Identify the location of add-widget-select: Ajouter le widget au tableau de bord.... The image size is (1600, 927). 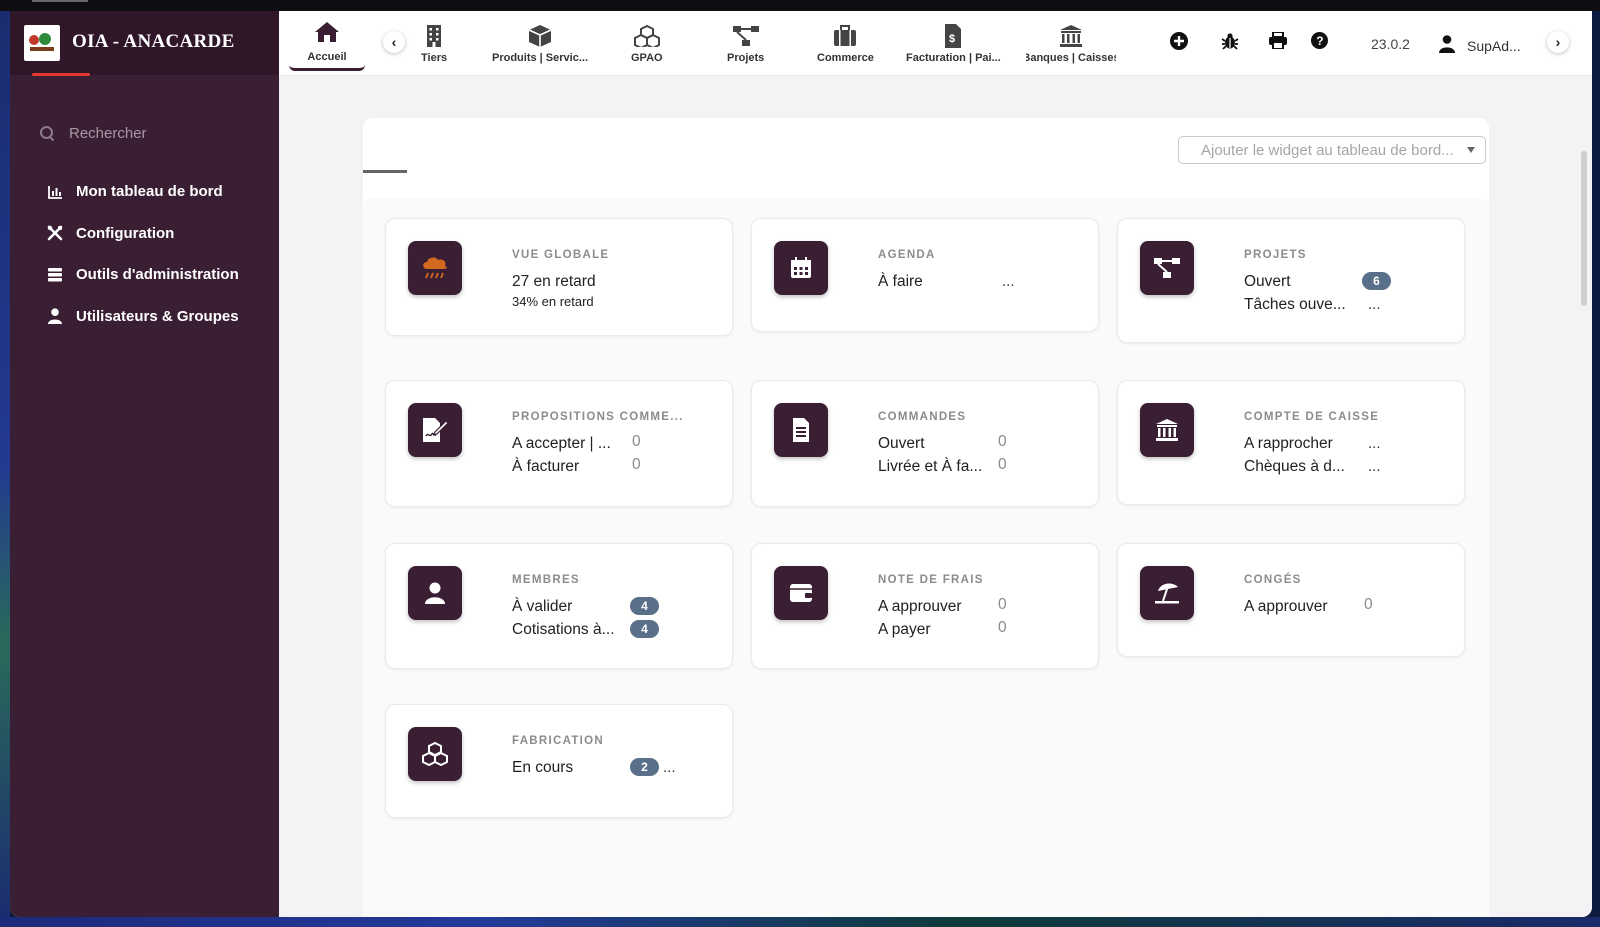
(1332, 150).